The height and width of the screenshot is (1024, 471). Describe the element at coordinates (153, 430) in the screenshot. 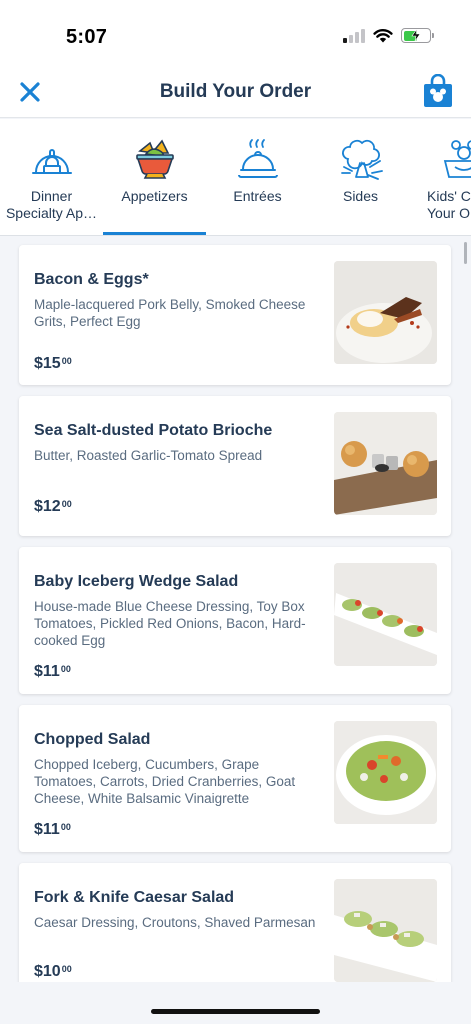

I see `item-name: Sea Salt-dusted Potato Brioche` at that location.